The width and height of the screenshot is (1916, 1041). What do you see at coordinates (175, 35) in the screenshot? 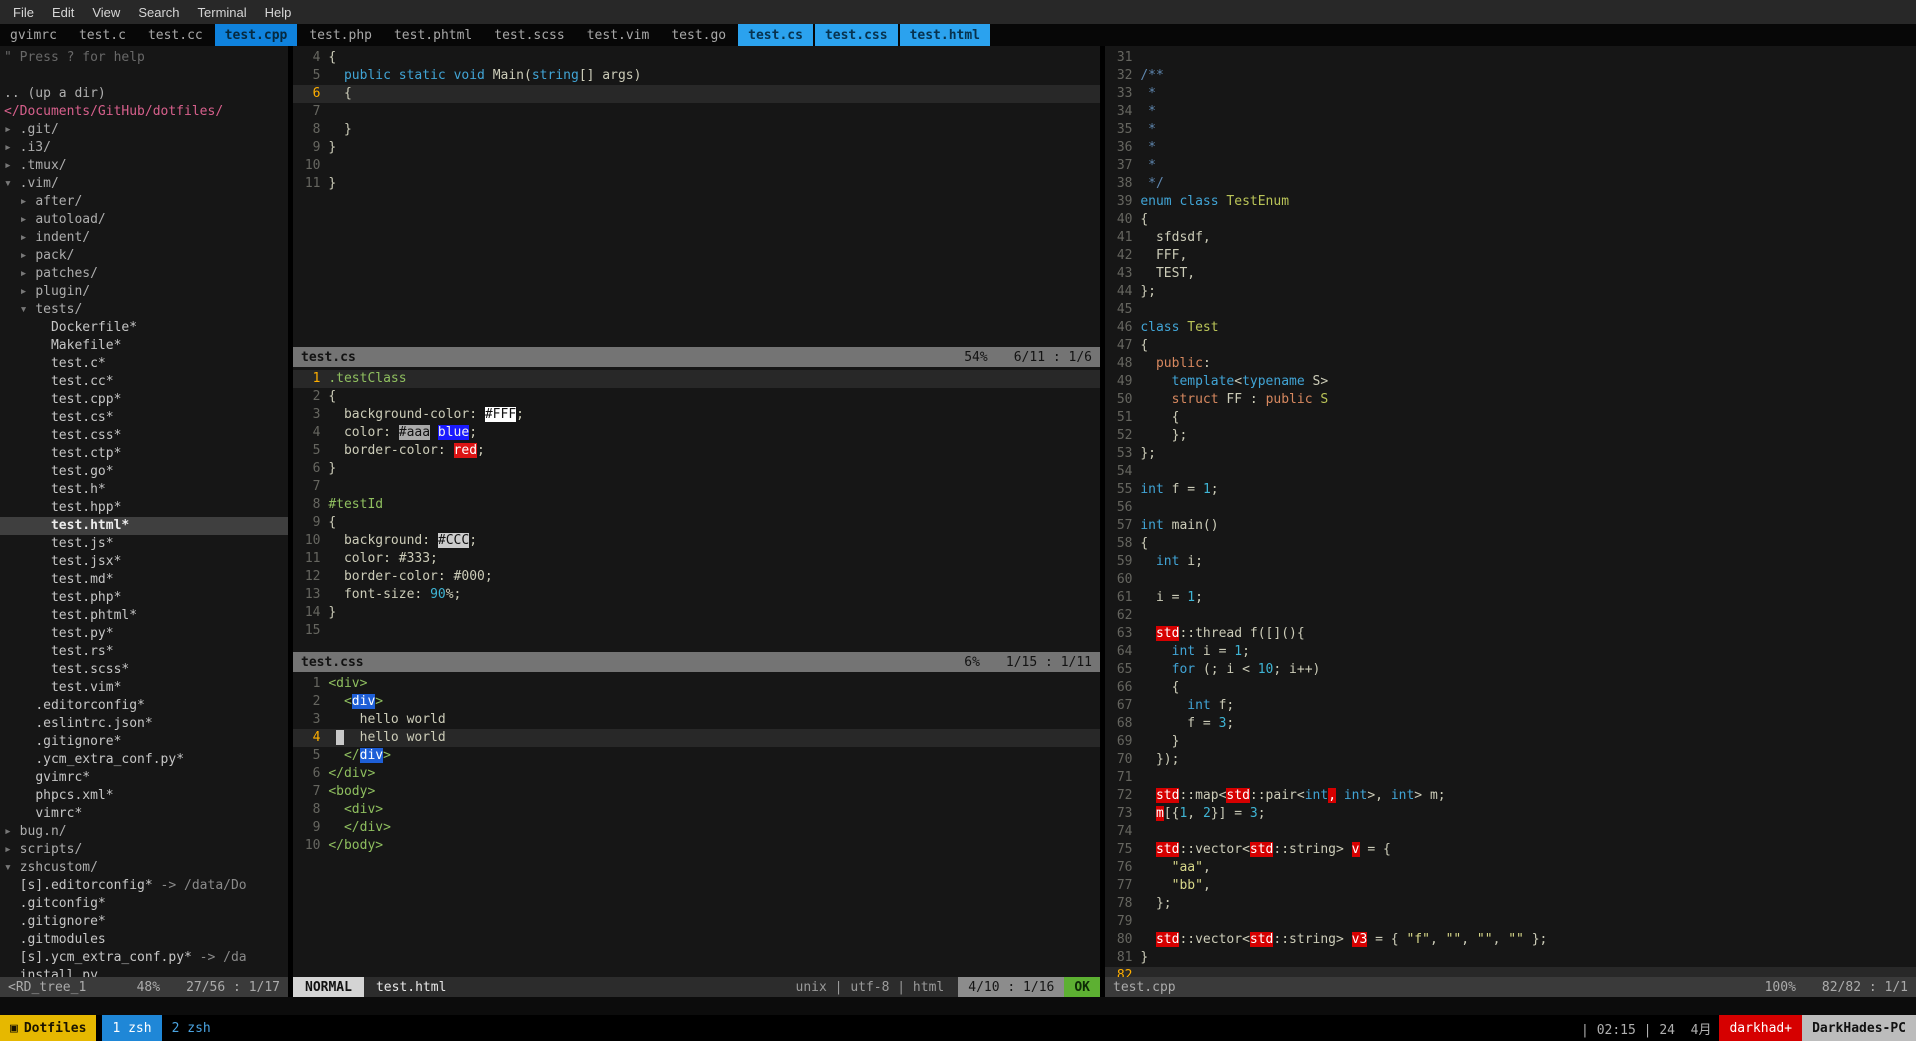
I see `tab-test-cc: test.cc` at bounding box center [175, 35].